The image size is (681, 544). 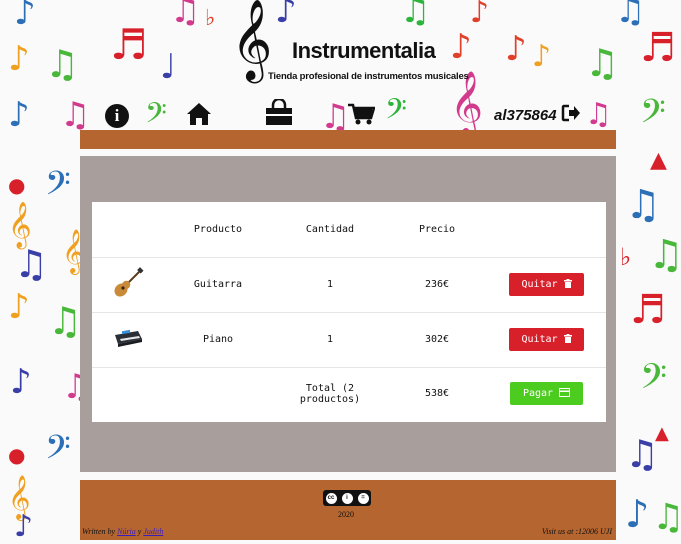 I want to click on cart-row-guitar: Guitarra 1 236€ Quitar, so click(x=349, y=284).